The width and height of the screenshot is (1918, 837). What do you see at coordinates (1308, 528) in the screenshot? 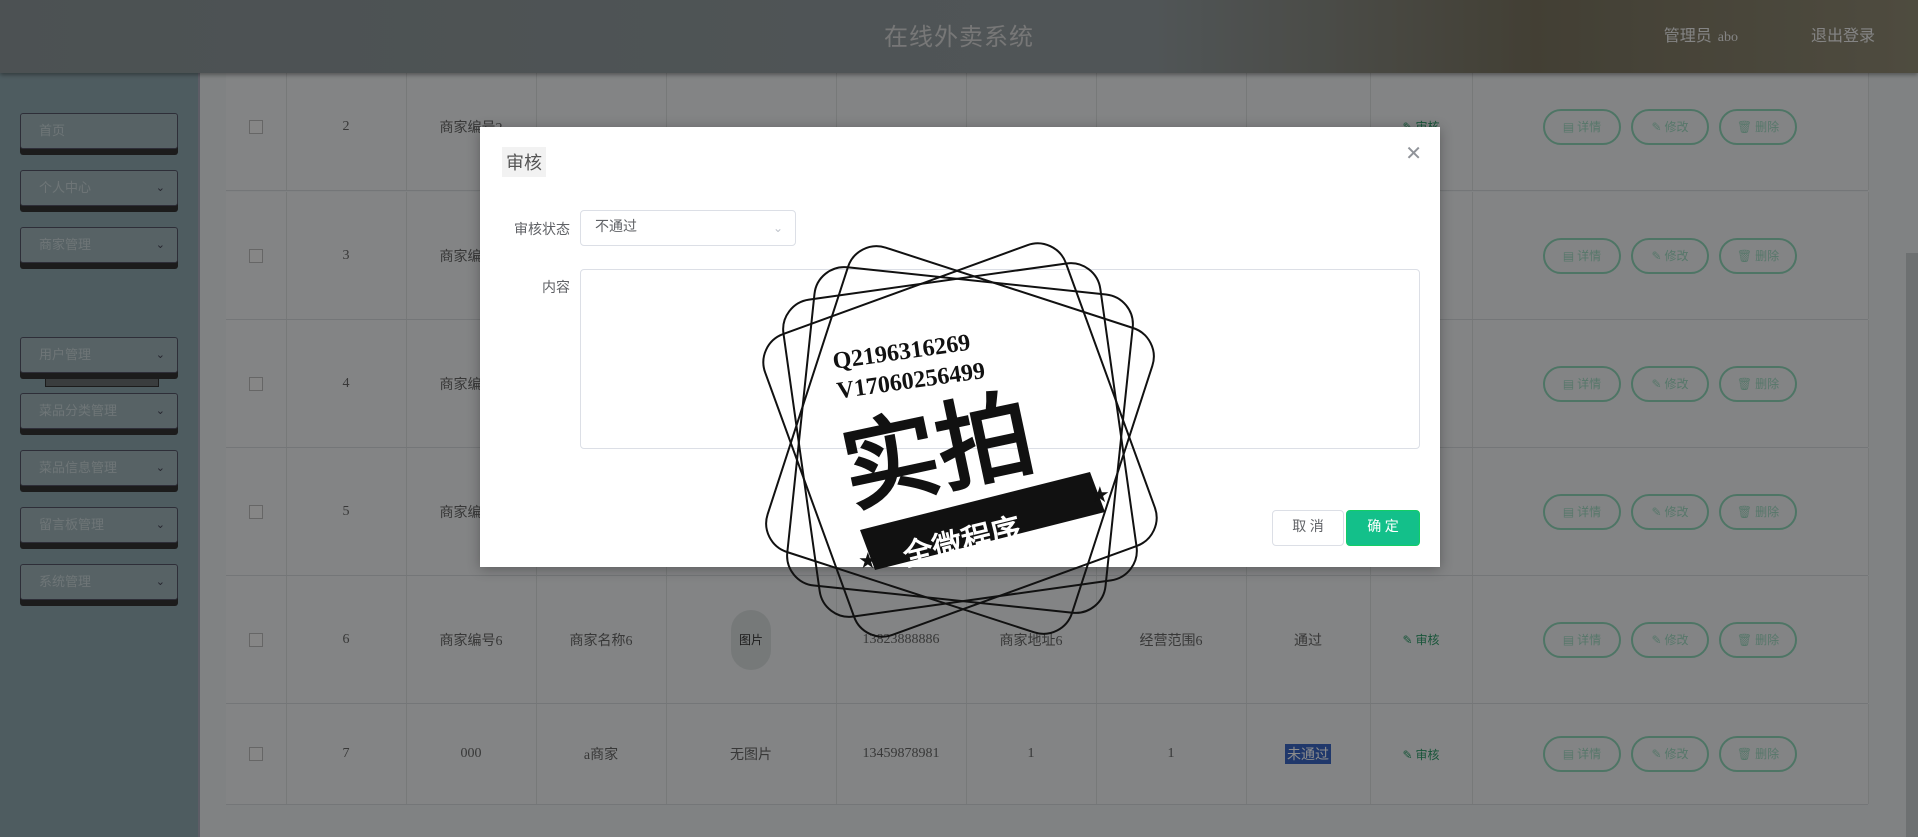
I see `cancel-button: 取 消` at bounding box center [1308, 528].